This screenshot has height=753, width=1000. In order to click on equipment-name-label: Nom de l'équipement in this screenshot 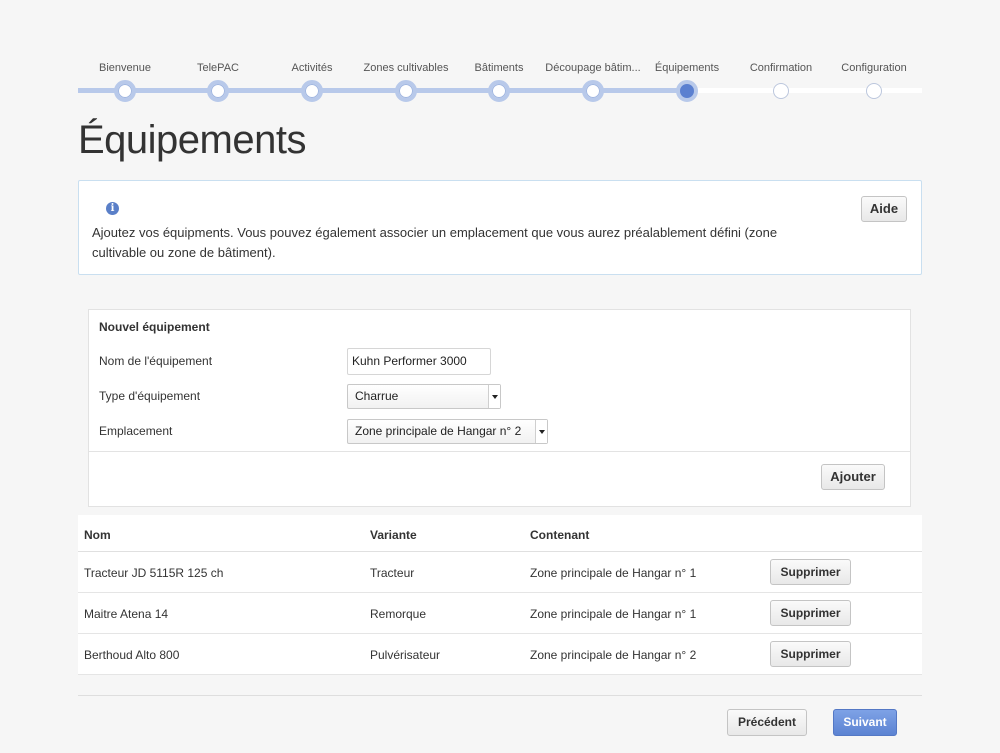, I will do `click(156, 361)`.